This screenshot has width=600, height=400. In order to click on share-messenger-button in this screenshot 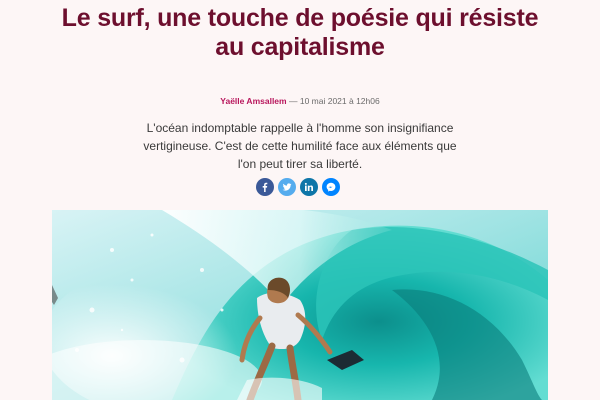, I will do `click(331, 187)`.